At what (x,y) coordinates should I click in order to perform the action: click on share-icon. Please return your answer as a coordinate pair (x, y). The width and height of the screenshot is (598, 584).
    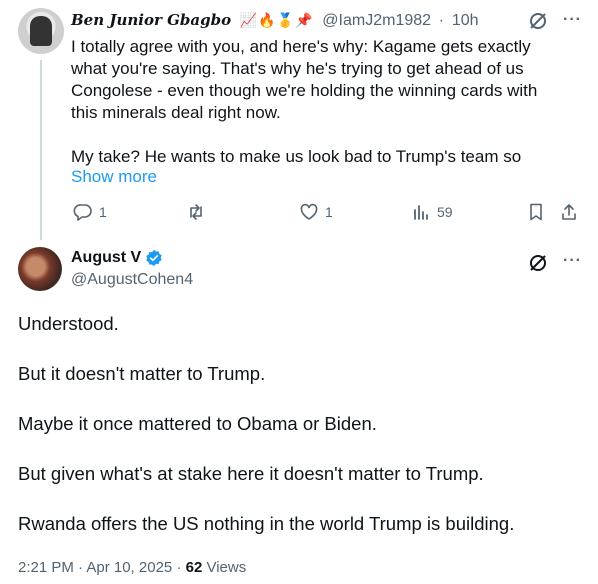
    Looking at the image, I should click on (569, 212).